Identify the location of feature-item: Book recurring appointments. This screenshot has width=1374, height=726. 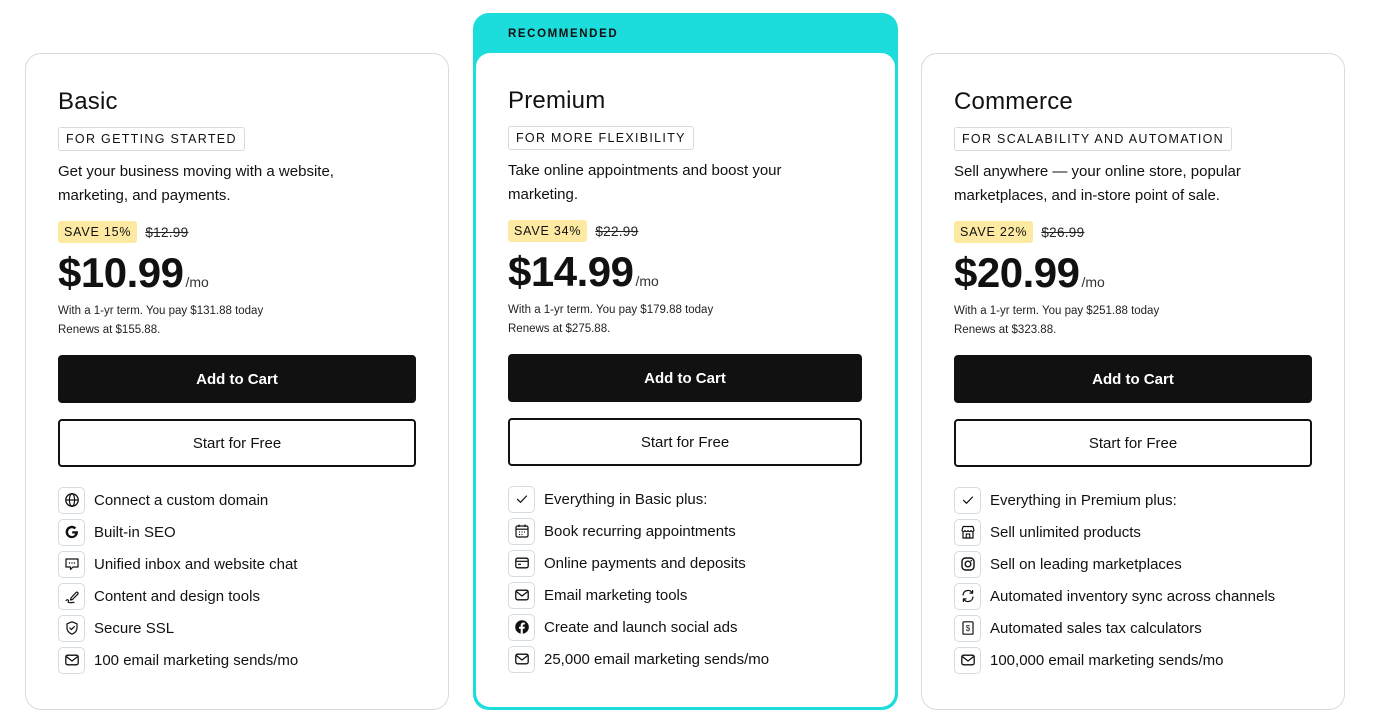
(638, 531).